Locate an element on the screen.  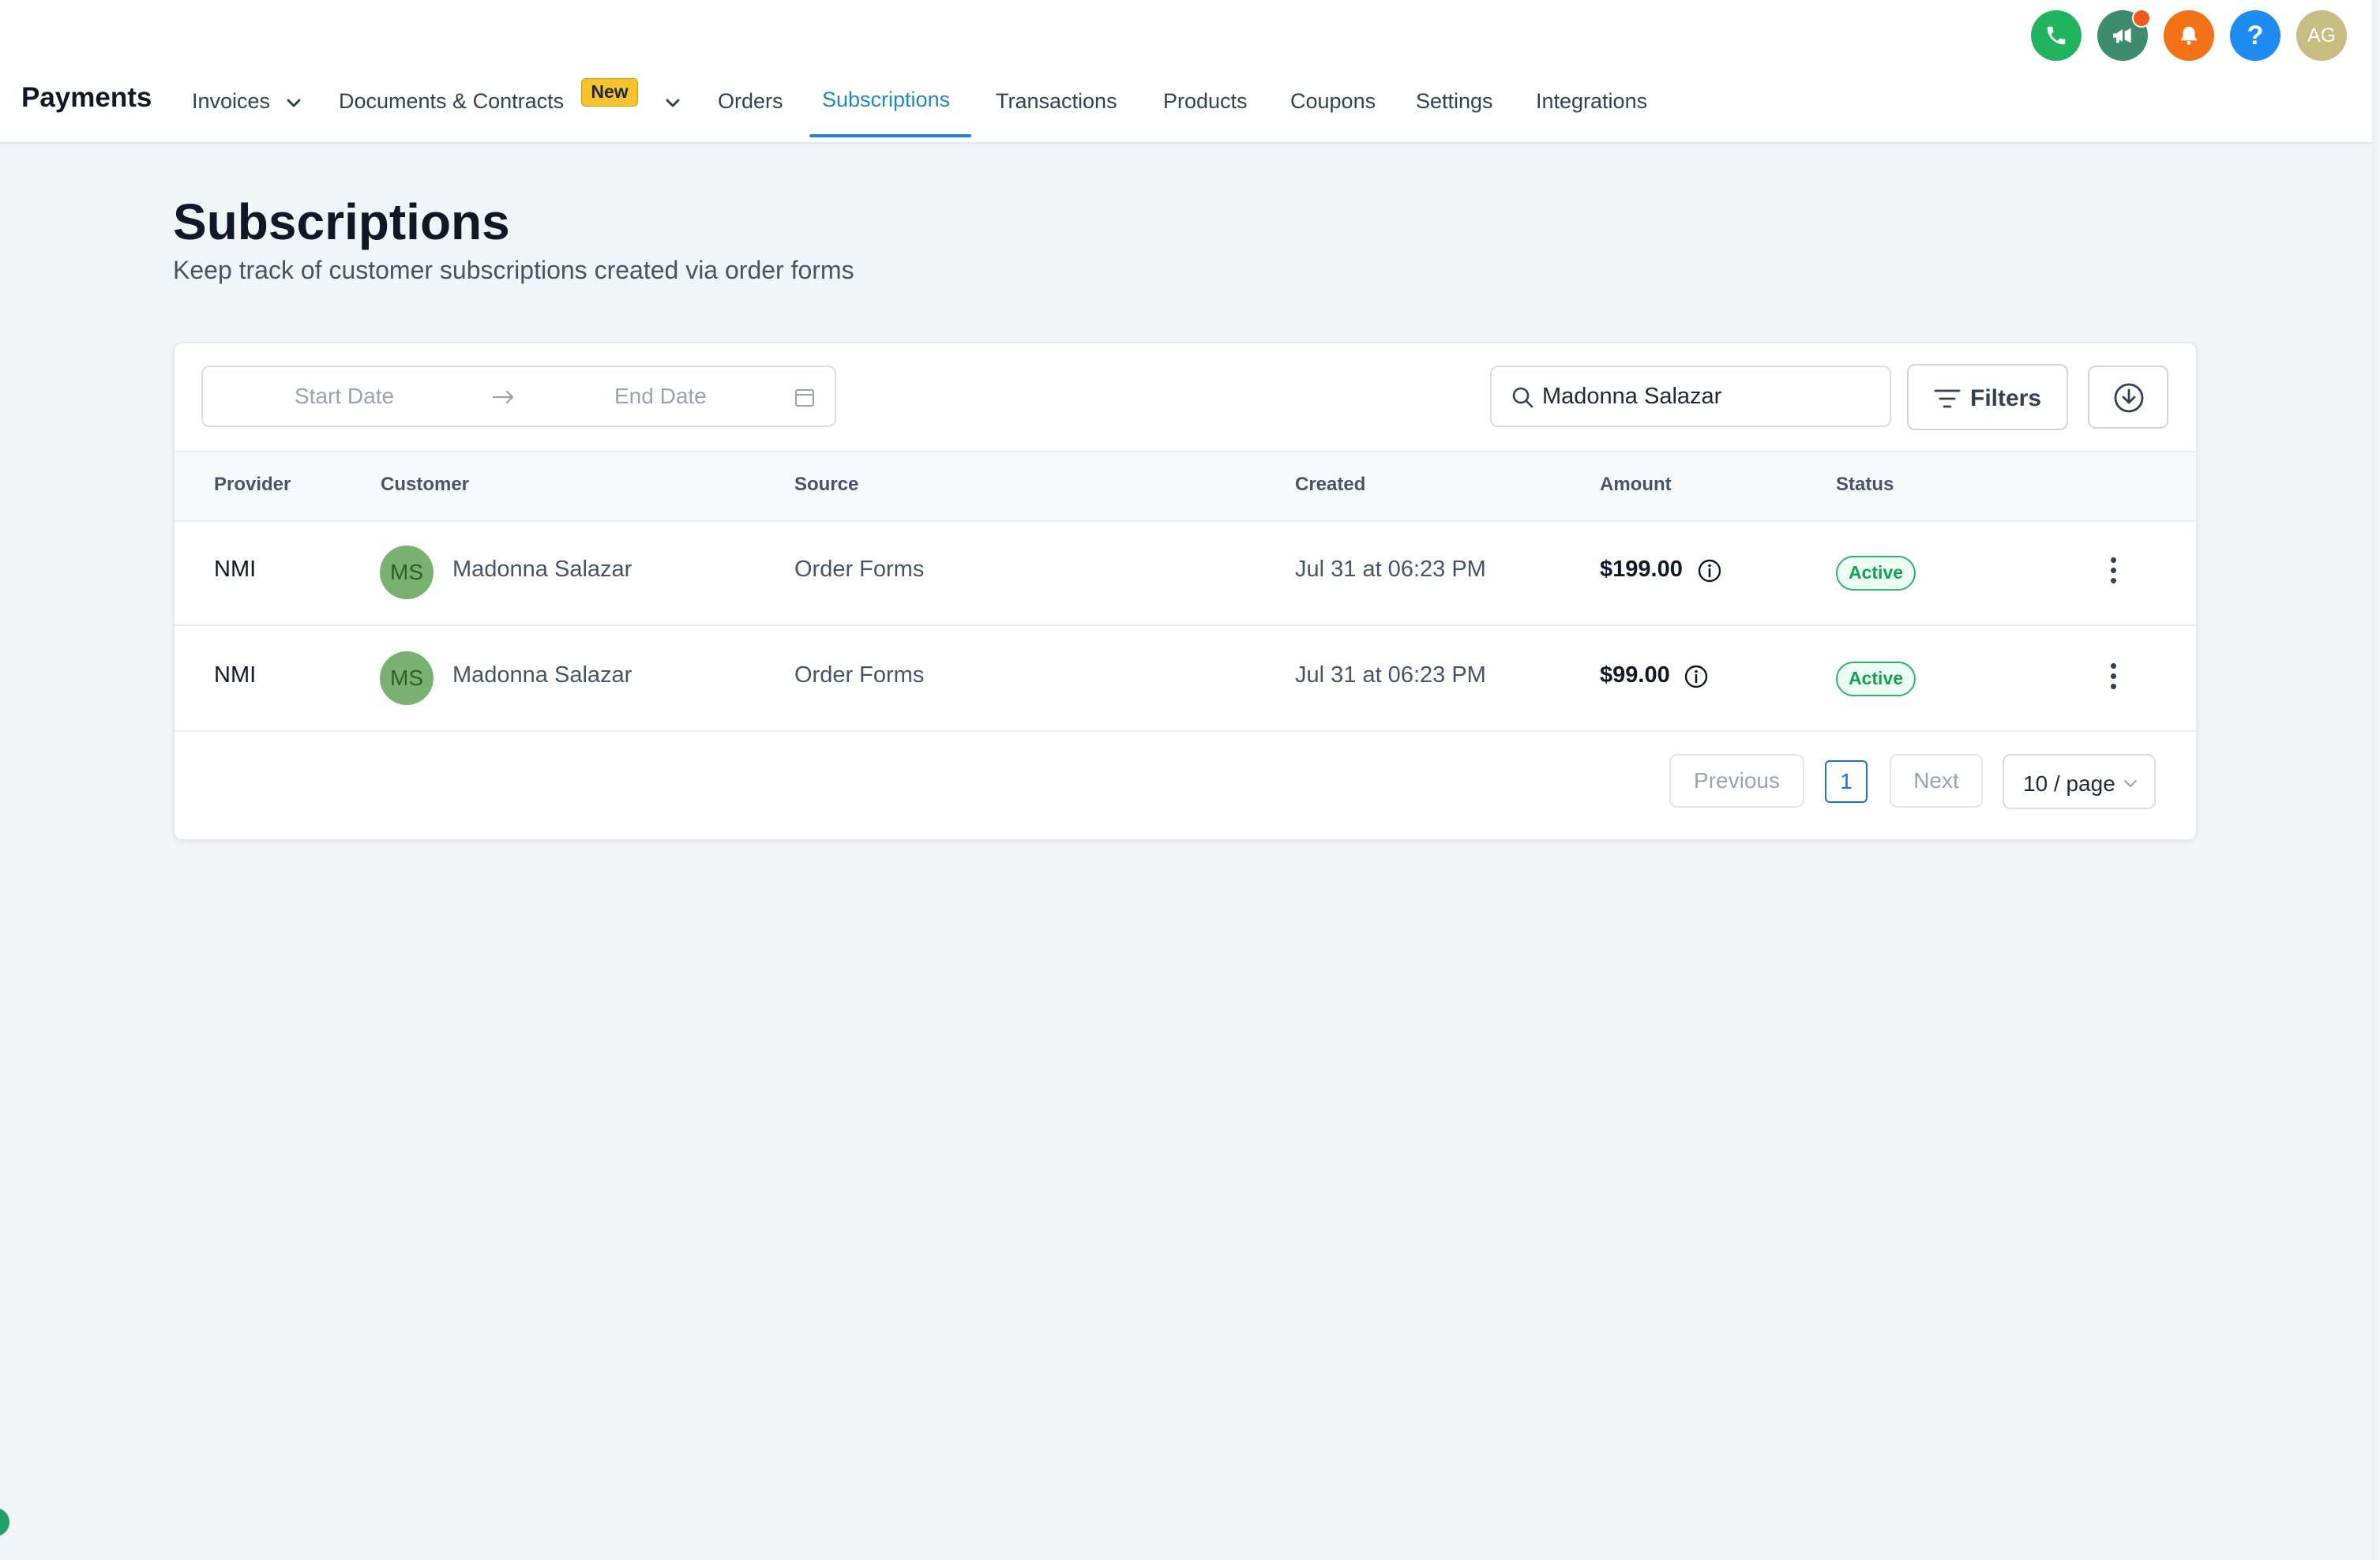
search-box is located at coordinates (1690, 396).